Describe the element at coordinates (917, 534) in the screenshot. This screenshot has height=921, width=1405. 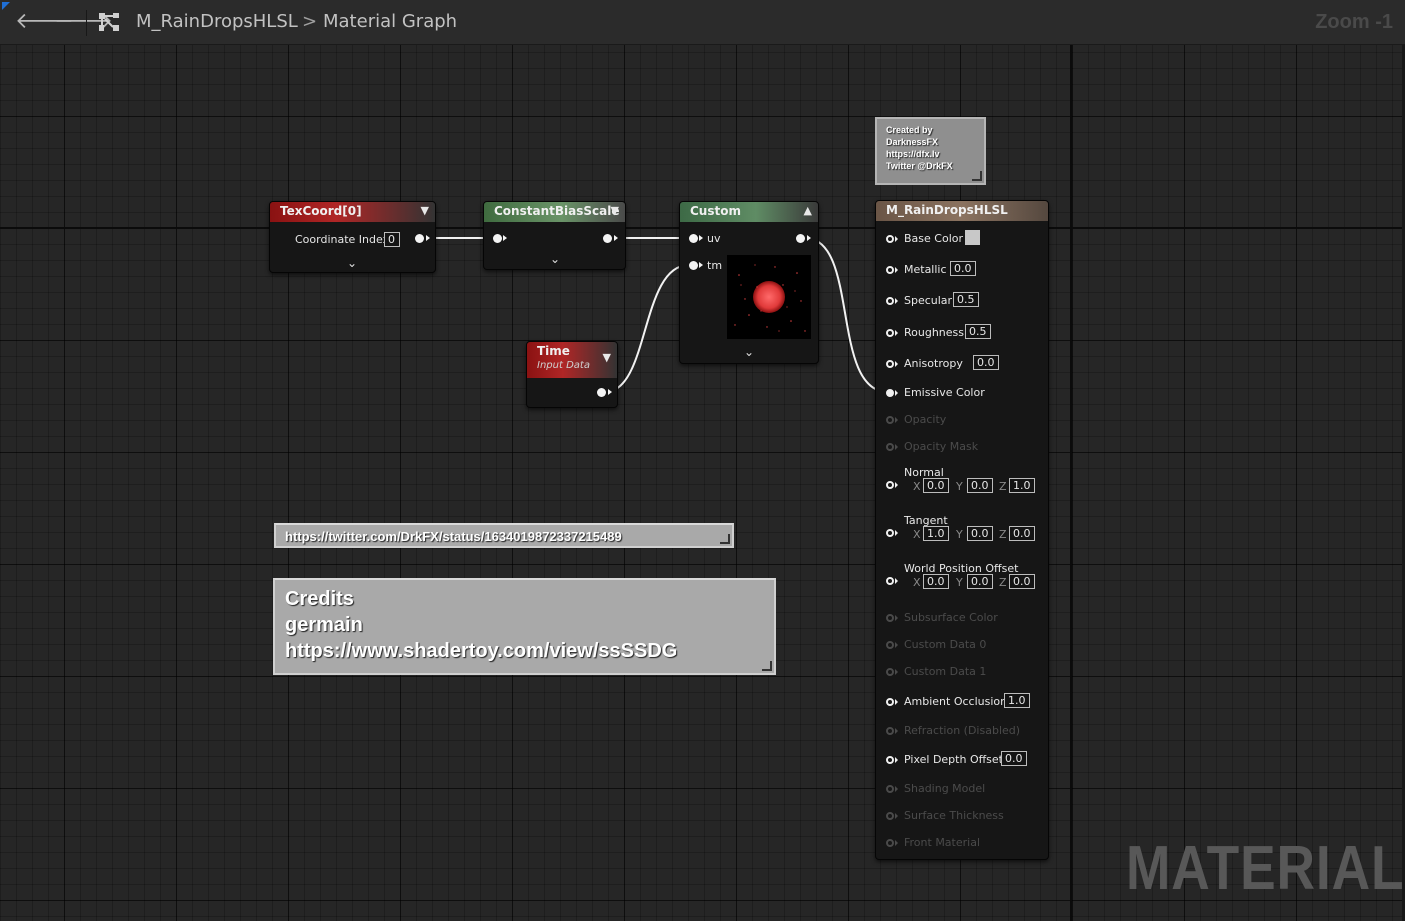
I see `tangent-x-axis: X` at that location.